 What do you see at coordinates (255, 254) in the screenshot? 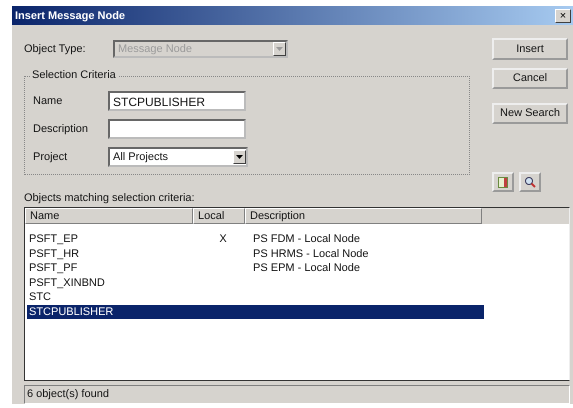
I see `list-row: PSFT_HR PS HRMS - Local Node` at bounding box center [255, 254].